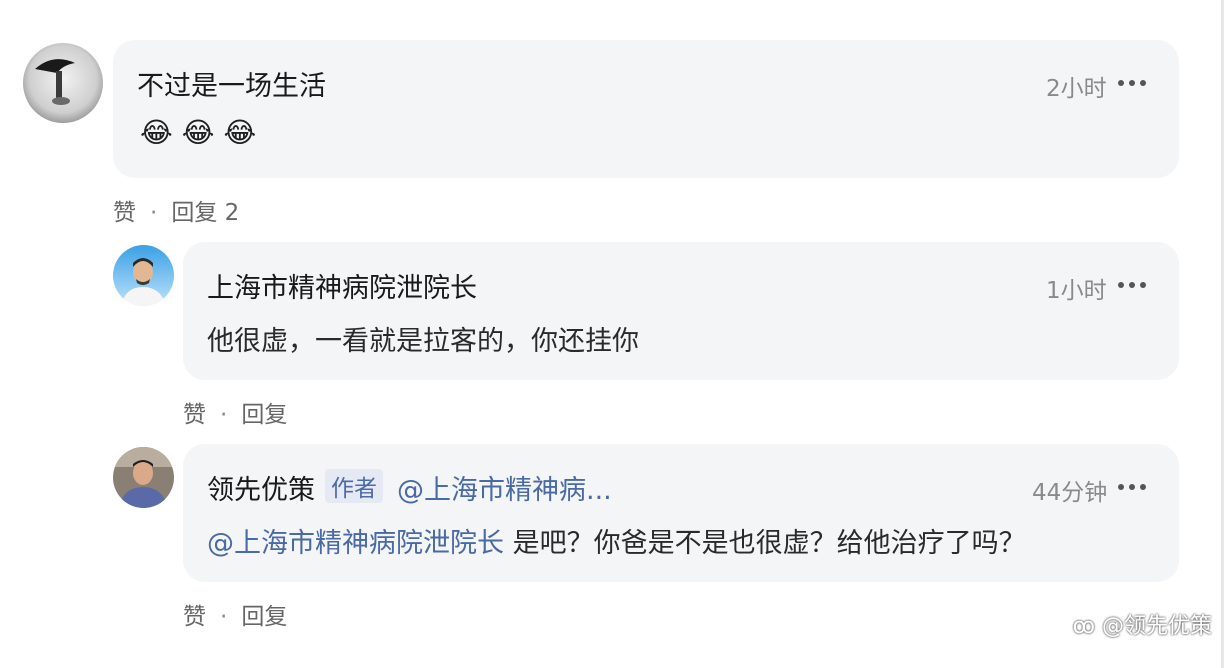 The width and height of the screenshot is (1224, 668). I want to click on comment-author-name: 不过是一场生活, so click(231, 83).